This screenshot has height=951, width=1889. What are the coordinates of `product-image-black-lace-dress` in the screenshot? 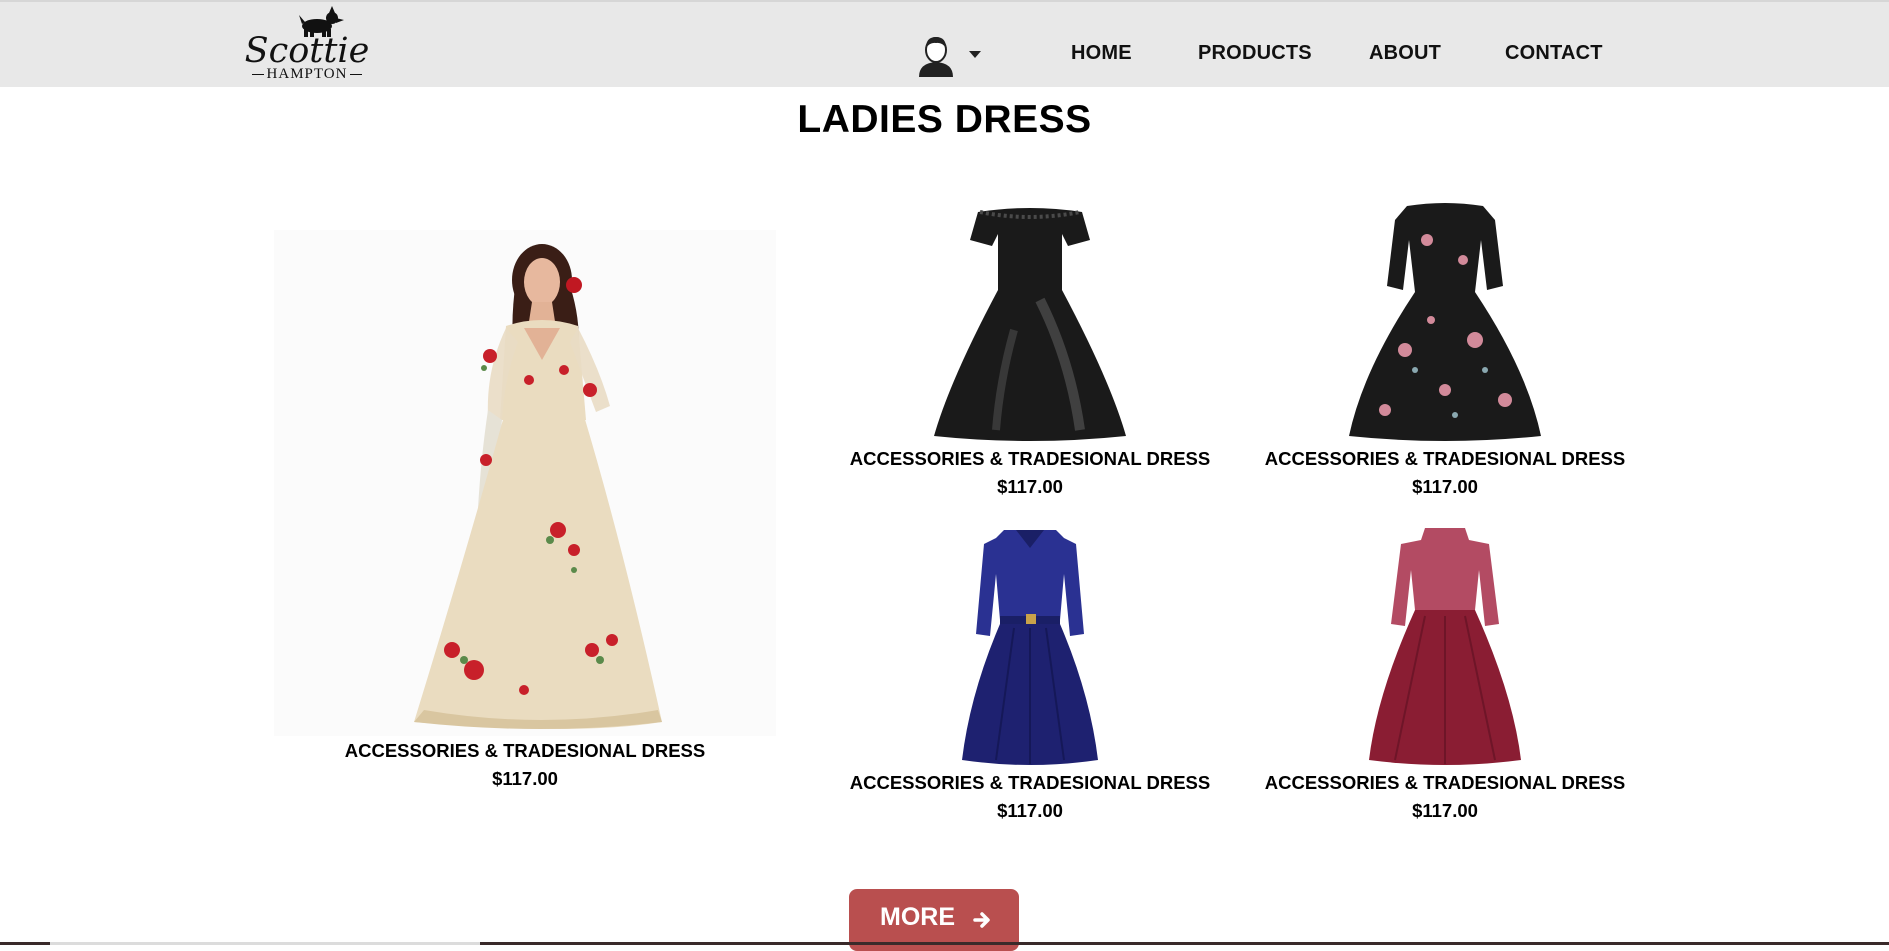 It's located at (1030, 322).